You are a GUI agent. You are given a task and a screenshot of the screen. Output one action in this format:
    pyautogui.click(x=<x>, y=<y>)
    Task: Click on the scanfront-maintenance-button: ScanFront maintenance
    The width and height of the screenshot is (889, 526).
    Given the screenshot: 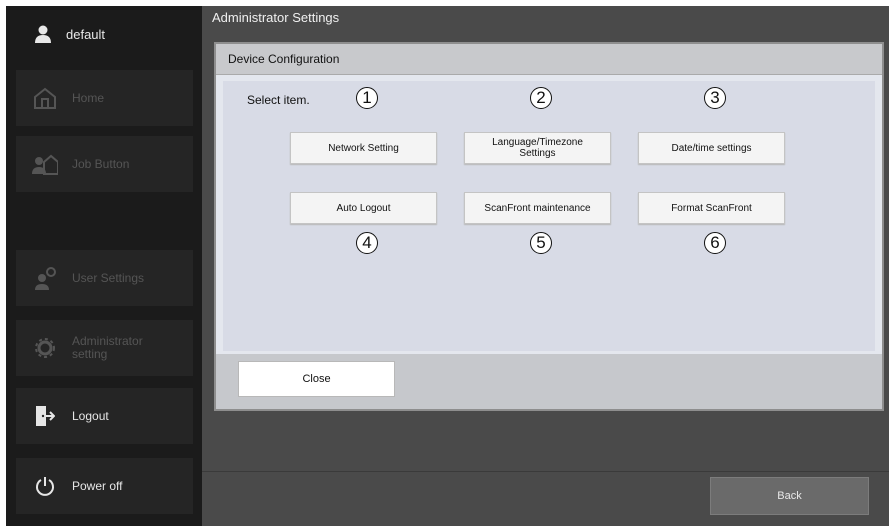 What is the action you would take?
    pyautogui.click(x=537, y=208)
    